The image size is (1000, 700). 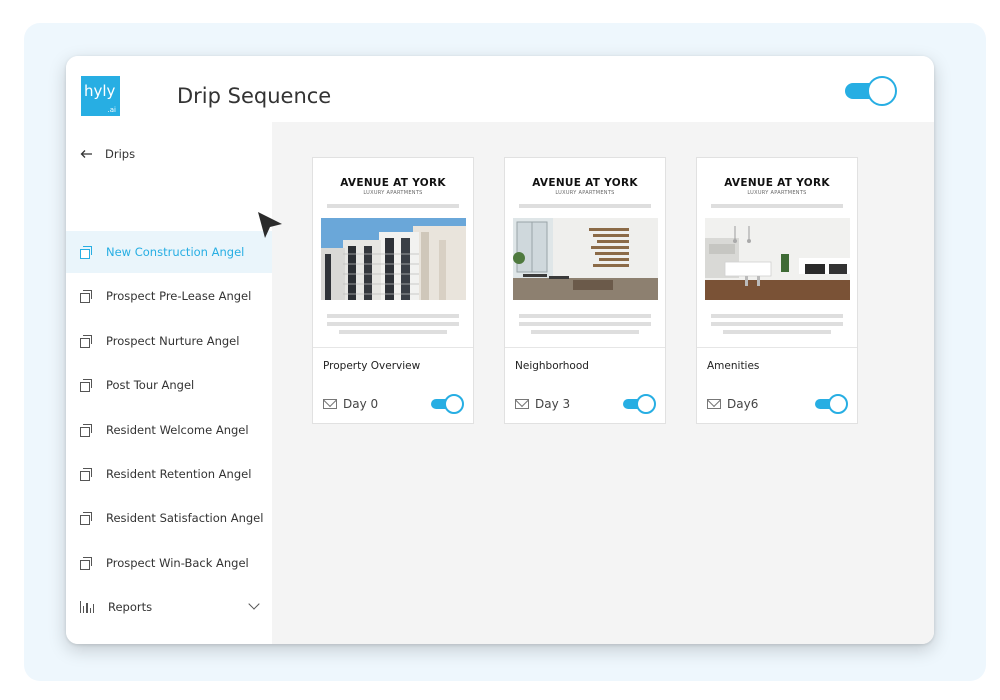 I want to click on logo-text: hyly, so click(x=100, y=91).